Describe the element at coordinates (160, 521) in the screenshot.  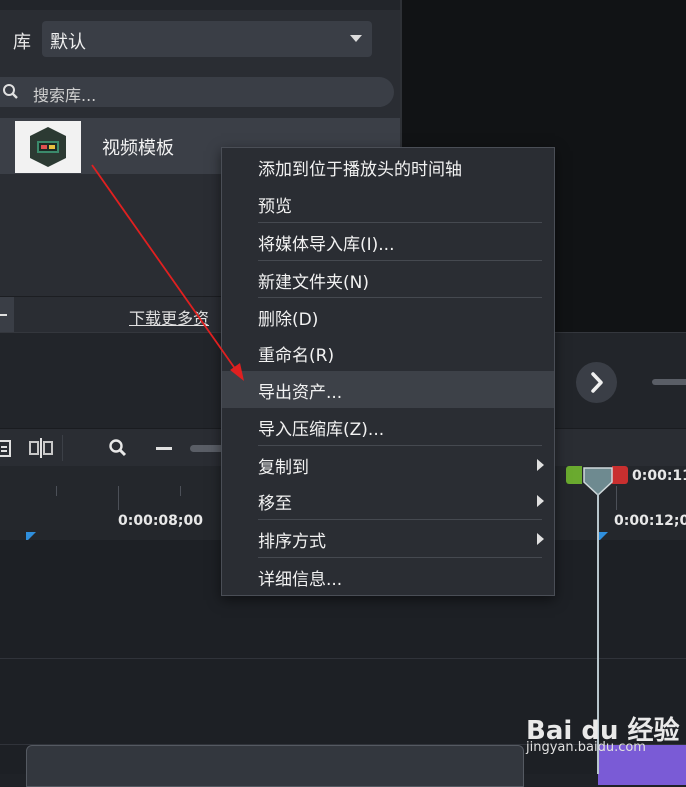
I see `ruler-time-label: 0:00:08;00` at that location.